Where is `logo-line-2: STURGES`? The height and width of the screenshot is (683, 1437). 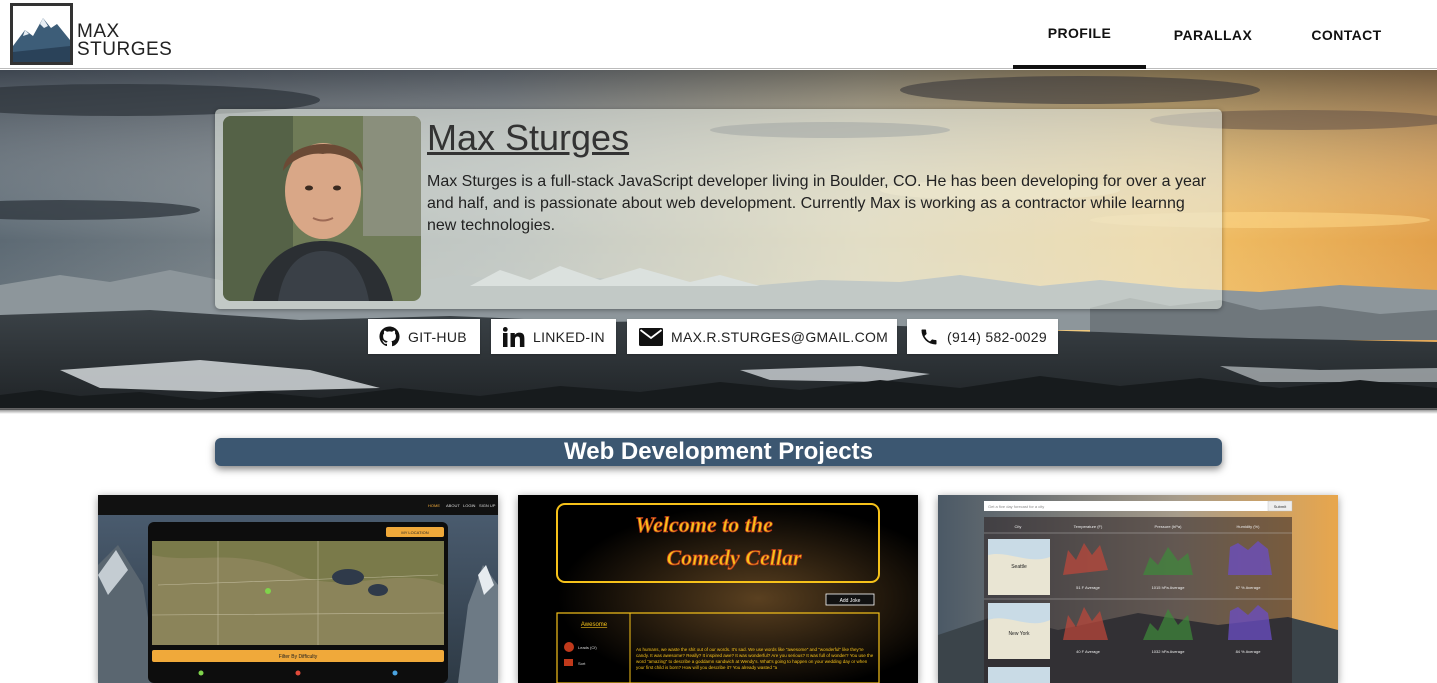
logo-line-2: STURGES is located at coordinates (125, 49).